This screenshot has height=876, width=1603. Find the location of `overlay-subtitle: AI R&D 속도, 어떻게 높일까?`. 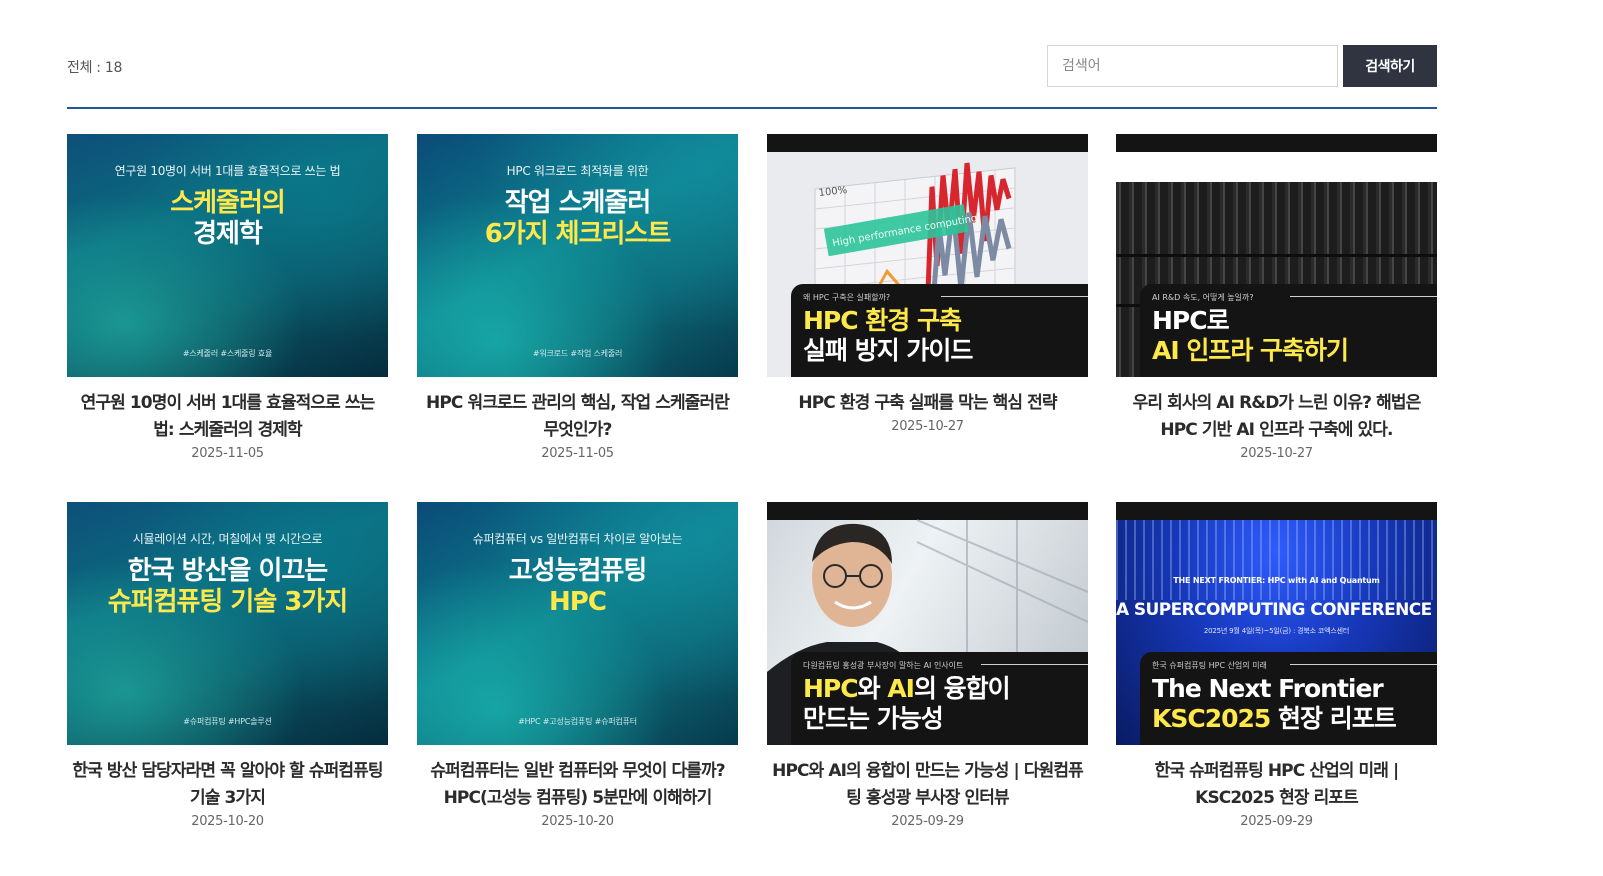

overlay-subtitle: AI R&D 속도, 어떻게 높일까? is located at coordinates (1203, 297).